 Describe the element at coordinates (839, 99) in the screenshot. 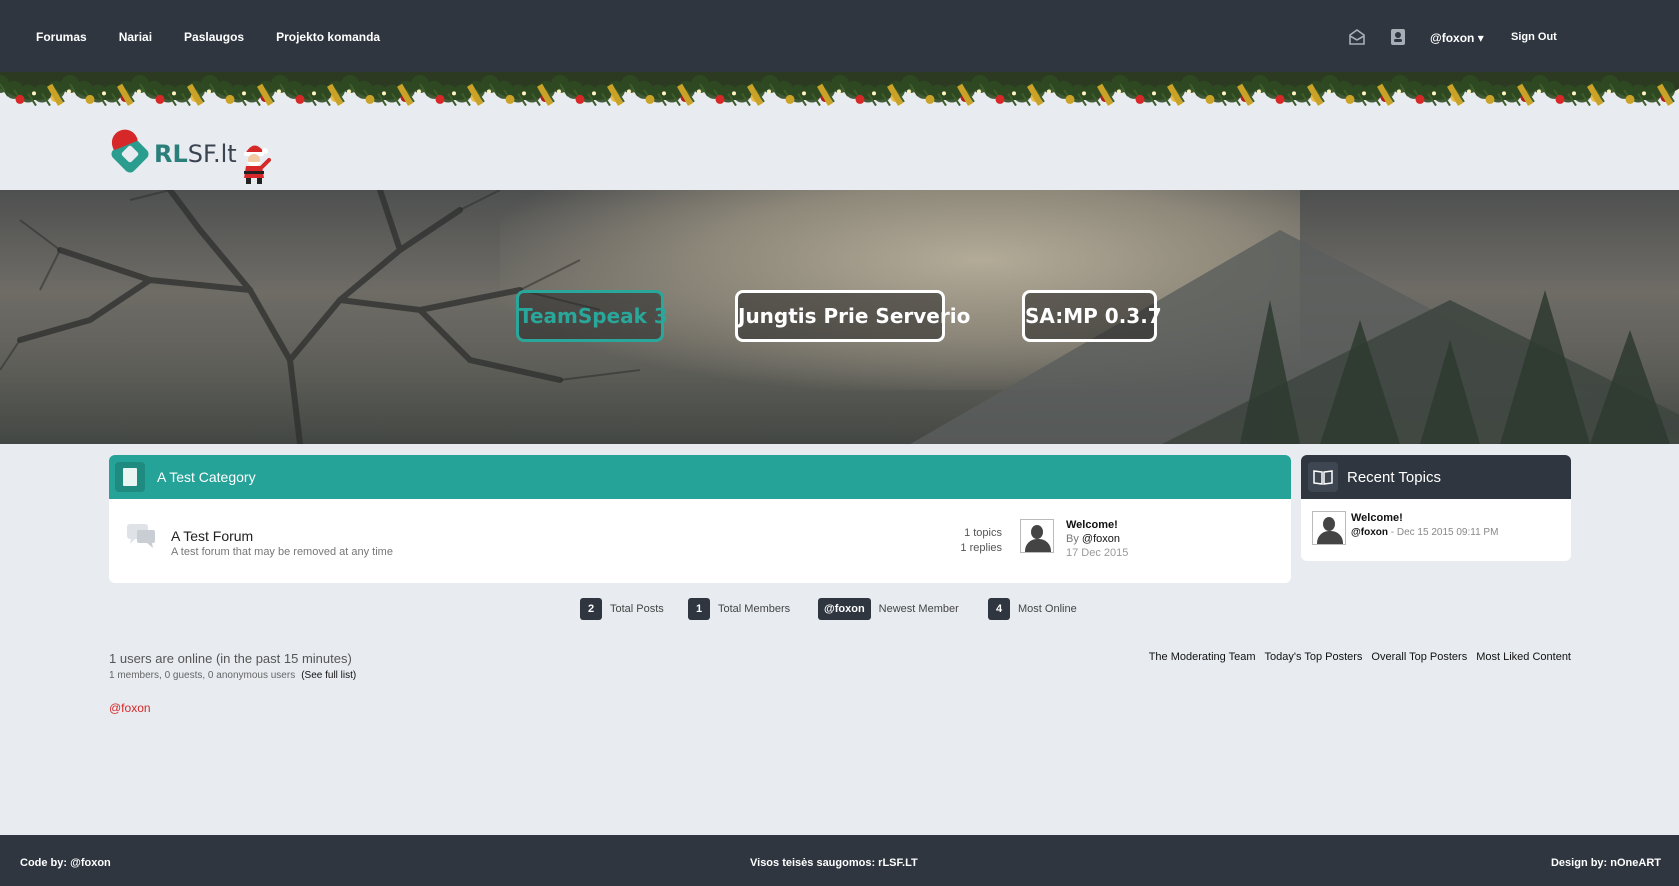

I see `christmas-garland-decoration` at that location.